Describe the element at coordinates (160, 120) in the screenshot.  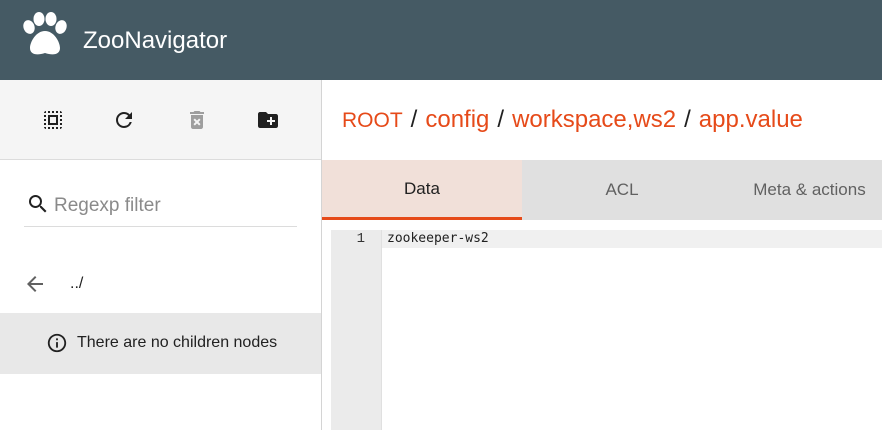
I see `node-toolbar` at that location.